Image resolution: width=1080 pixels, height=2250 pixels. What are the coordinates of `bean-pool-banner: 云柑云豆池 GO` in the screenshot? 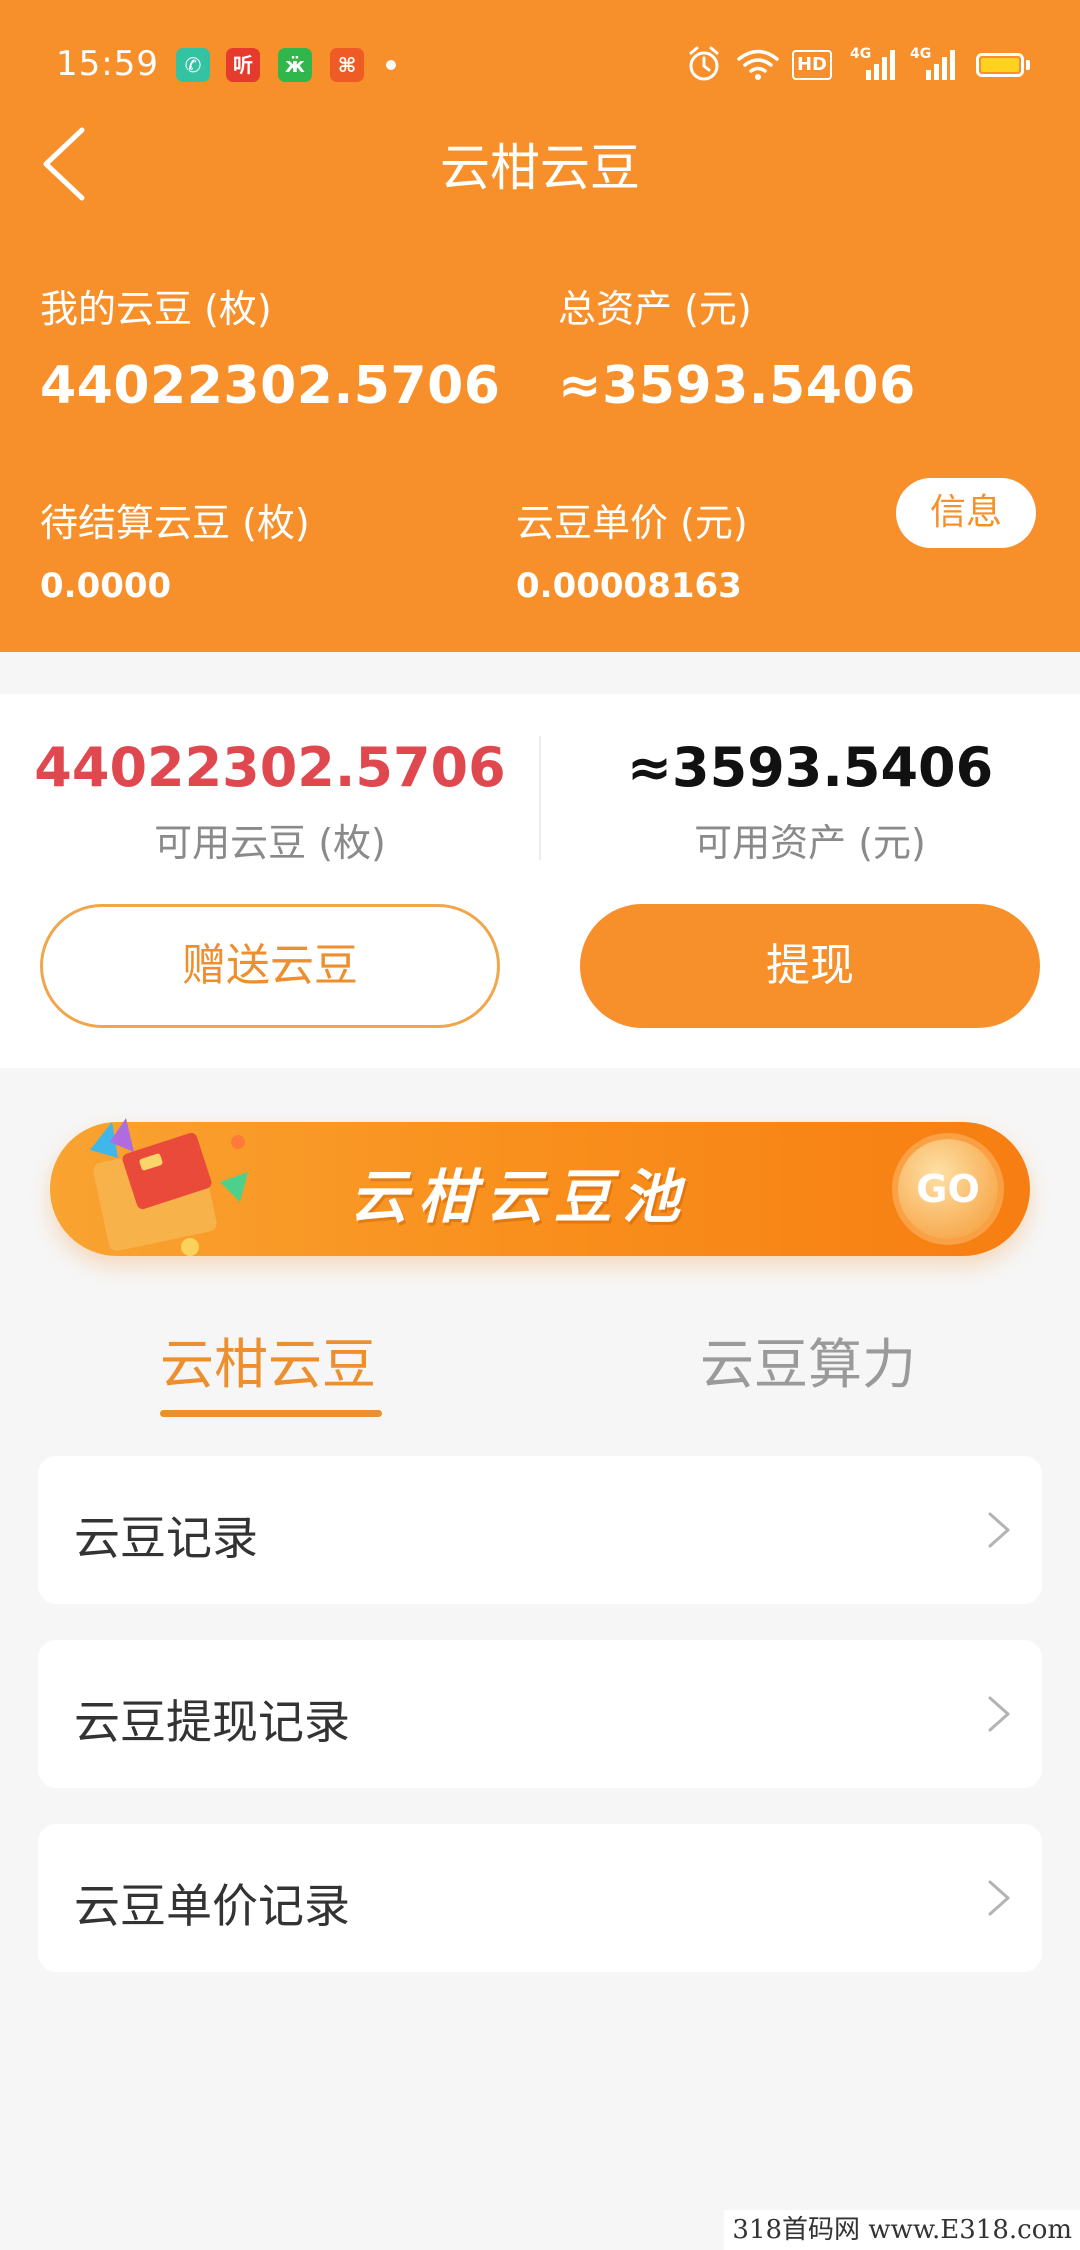 It's located at (540, 1187).